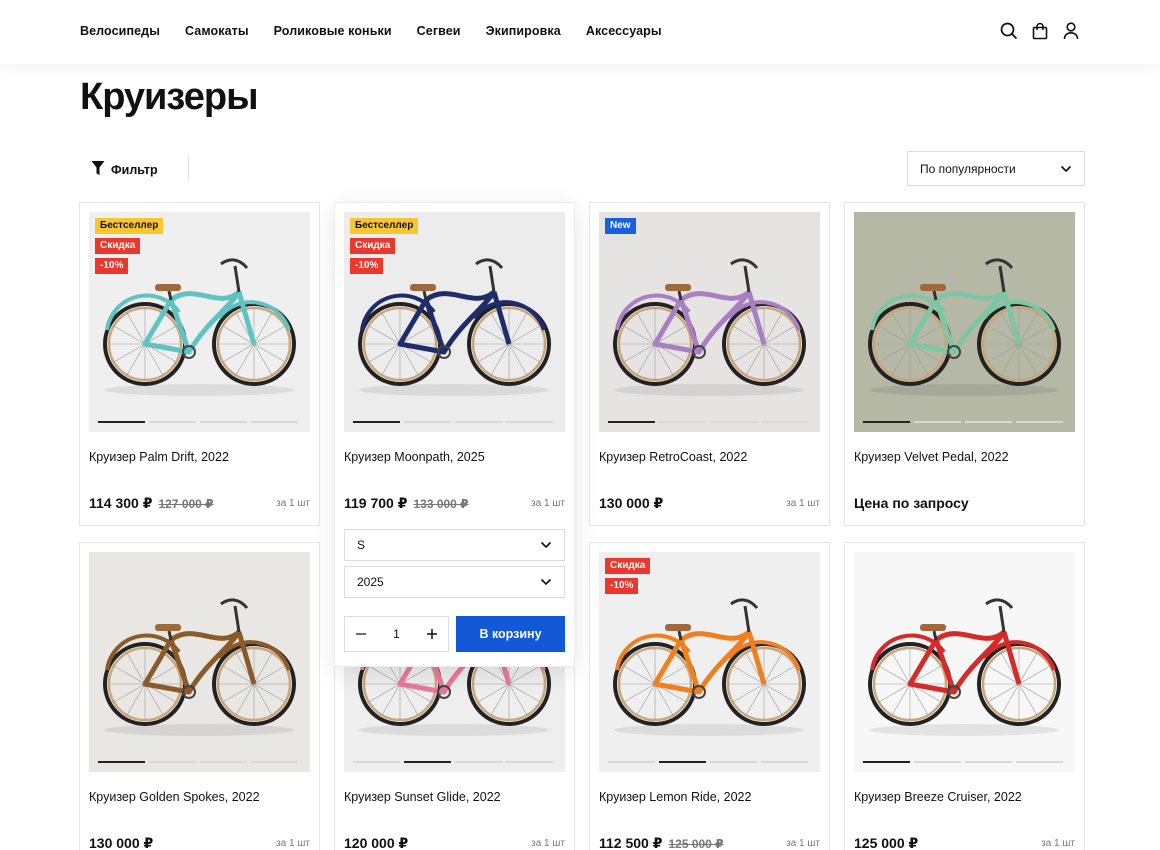  Describe the element at coordinates (454, 582) in the screenshot. I see `year-select: 2025` at that location.